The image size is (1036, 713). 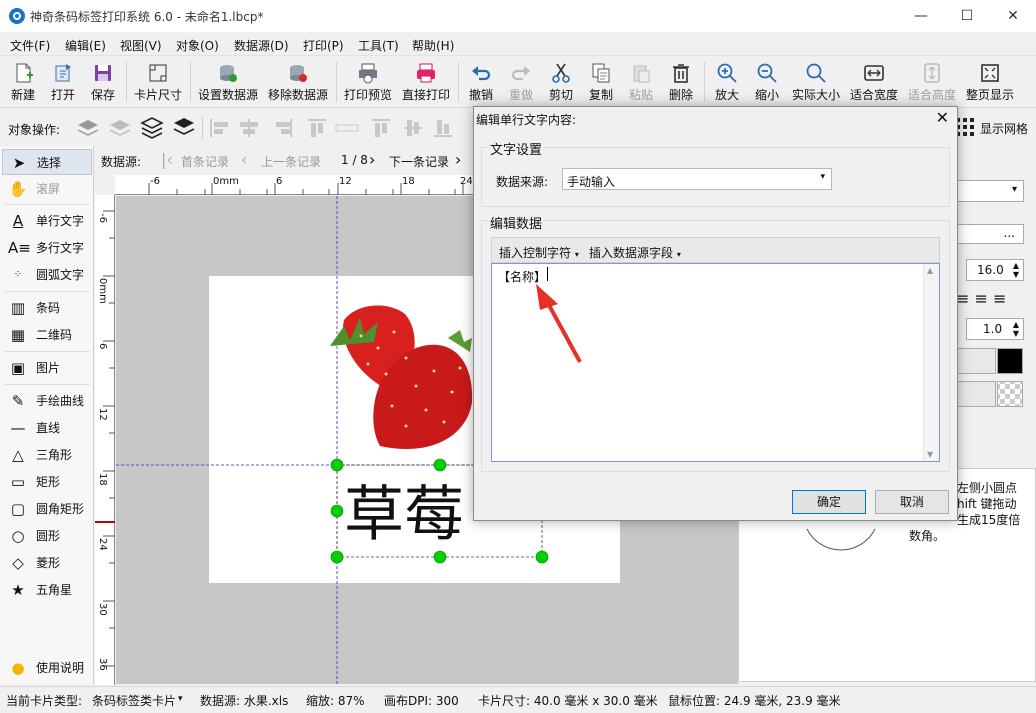 What do you see at coordinates (47, 368) in the screenshot?
I see `tool-image: ▣ 图片` at bounding box center [47, 368].